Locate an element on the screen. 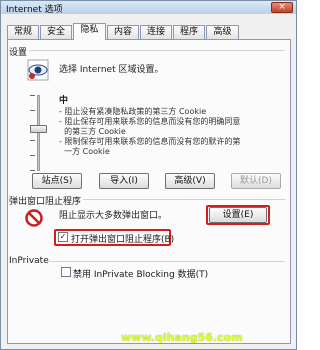  tab-security: 安全 is located at coordinates (56, 32).